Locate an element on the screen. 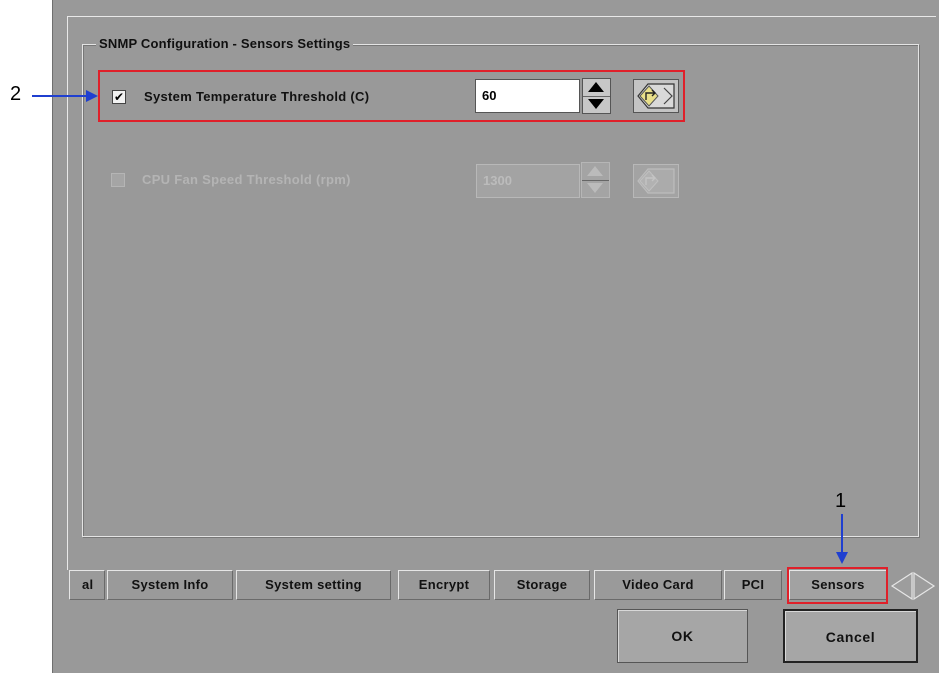  ok-button: OK is located at coordinates (682, 636).